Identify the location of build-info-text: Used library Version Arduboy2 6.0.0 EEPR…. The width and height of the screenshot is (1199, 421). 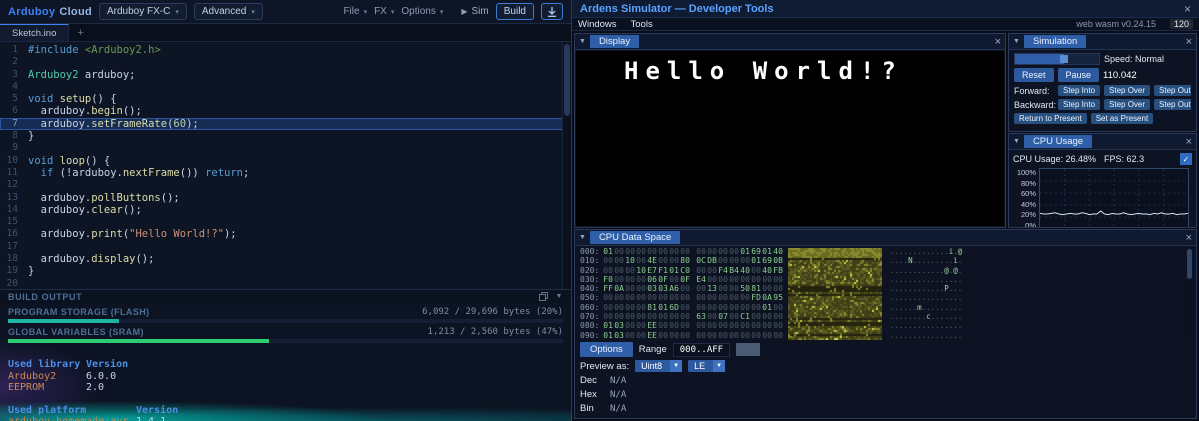
(285, 384).